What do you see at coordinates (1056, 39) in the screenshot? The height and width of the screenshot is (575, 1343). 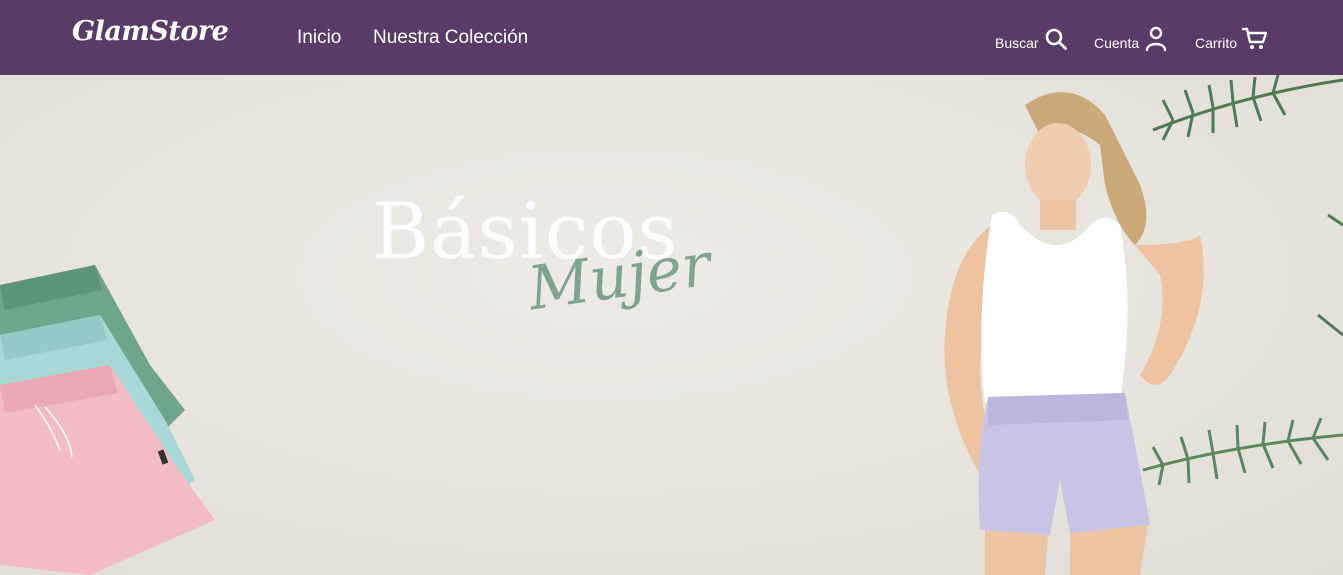 I see `search-icon` at bounding box center [1056, 39].